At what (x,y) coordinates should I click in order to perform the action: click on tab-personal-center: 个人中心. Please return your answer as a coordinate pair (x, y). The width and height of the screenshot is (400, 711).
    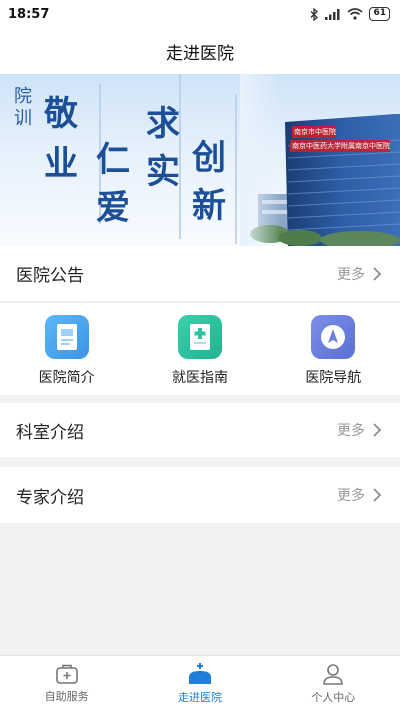
    Looking at the image, I should click on (333, 683).